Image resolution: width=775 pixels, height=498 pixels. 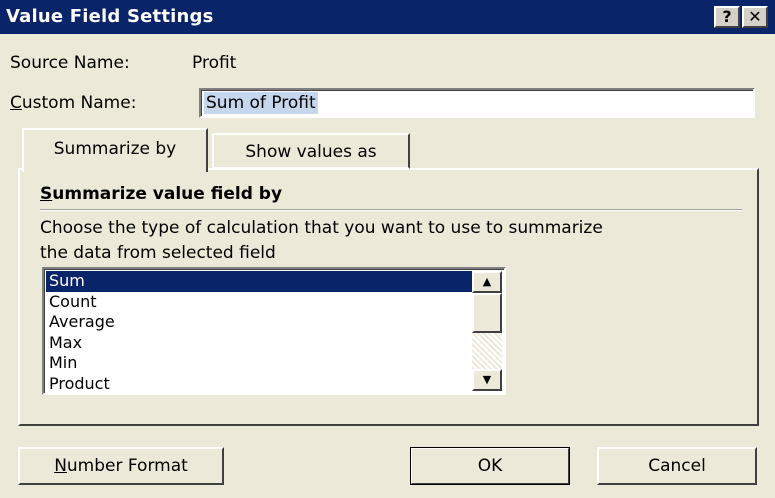 I want to click on close-button: ✕, so click(x=755, y=17).